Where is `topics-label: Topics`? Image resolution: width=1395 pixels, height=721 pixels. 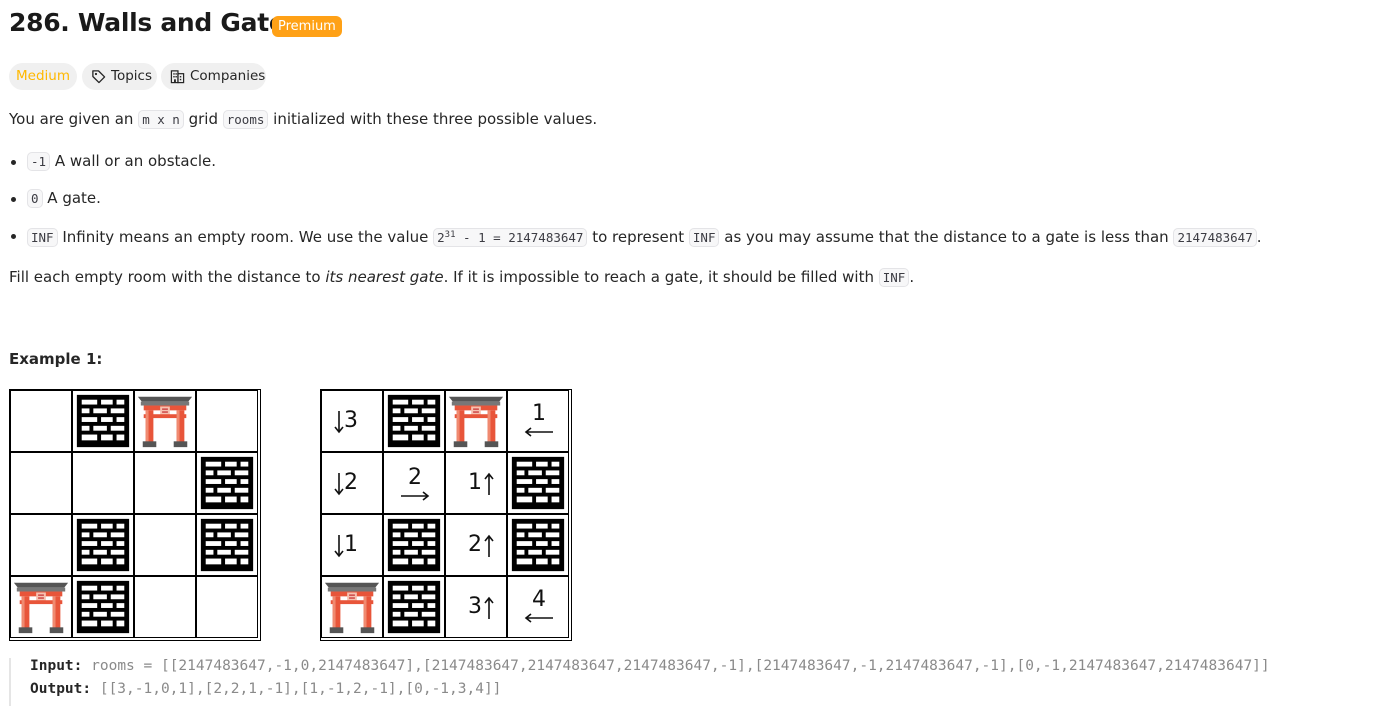 topics-label: Topics is located at coordinates (131, 76).